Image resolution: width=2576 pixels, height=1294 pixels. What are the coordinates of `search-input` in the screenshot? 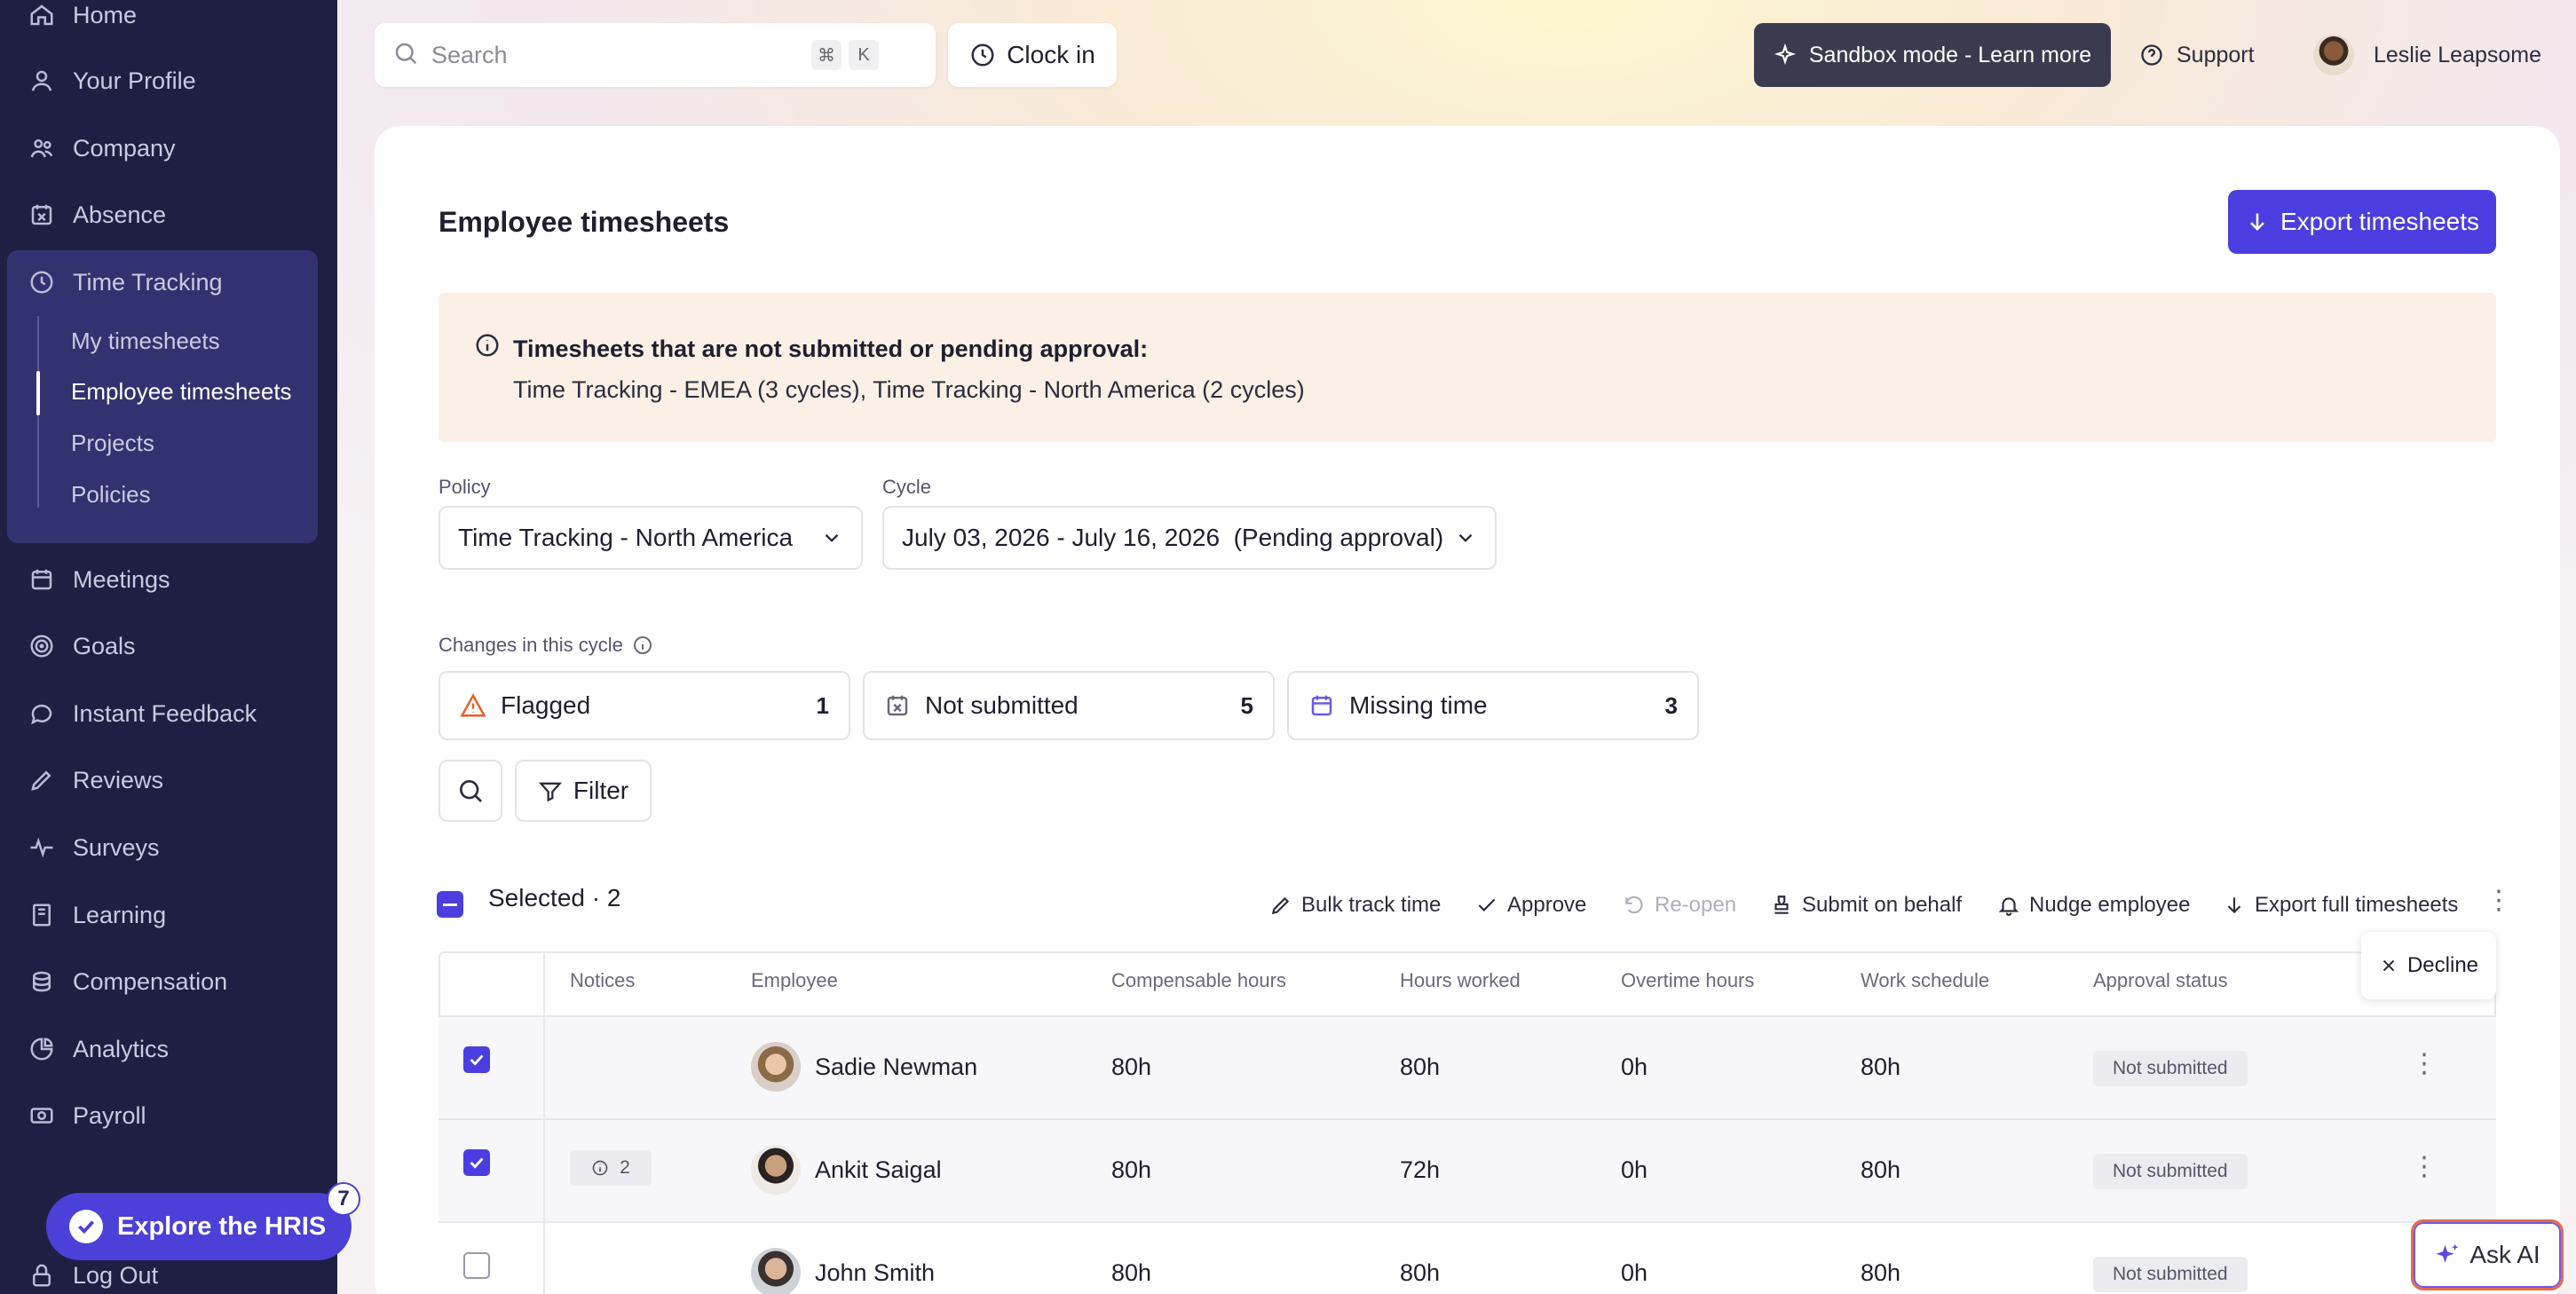 It's located at (617, 55).